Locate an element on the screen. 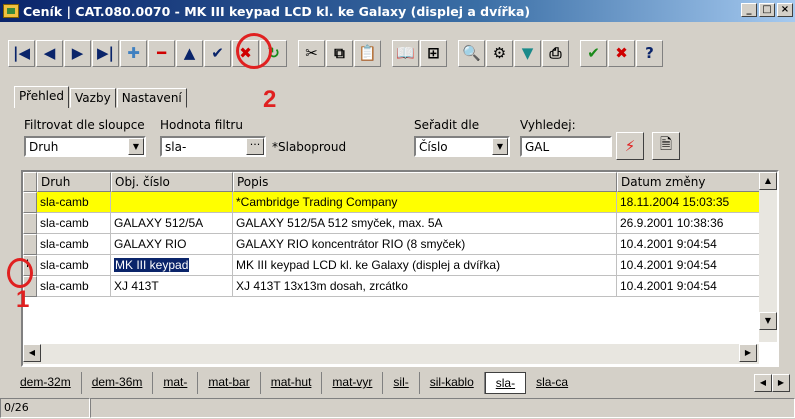 This screenshot has width=795, height=419. cell-popis: XJ 413T 13x13m dosah, zrcátko is located at coordinates (425, 286).